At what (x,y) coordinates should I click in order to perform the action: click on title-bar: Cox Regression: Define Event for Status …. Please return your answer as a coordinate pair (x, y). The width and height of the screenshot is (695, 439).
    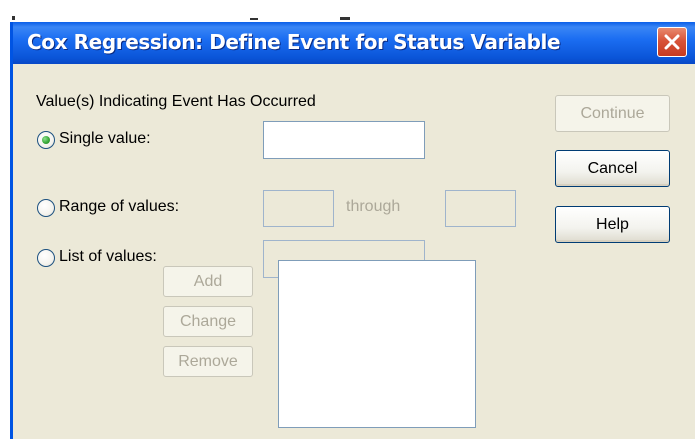
    Looking at the image, I should click on (354, 43).